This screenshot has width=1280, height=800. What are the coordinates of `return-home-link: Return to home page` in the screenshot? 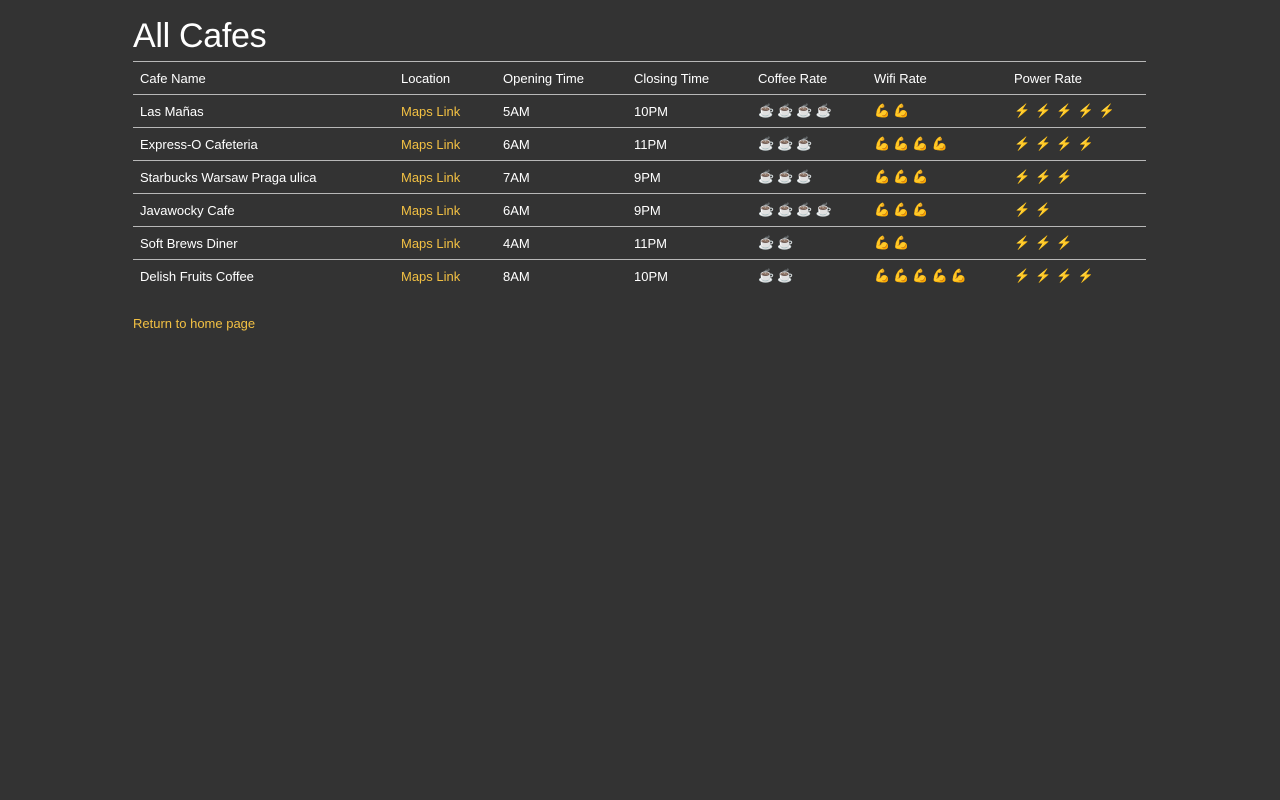 It's located at (194, 323).